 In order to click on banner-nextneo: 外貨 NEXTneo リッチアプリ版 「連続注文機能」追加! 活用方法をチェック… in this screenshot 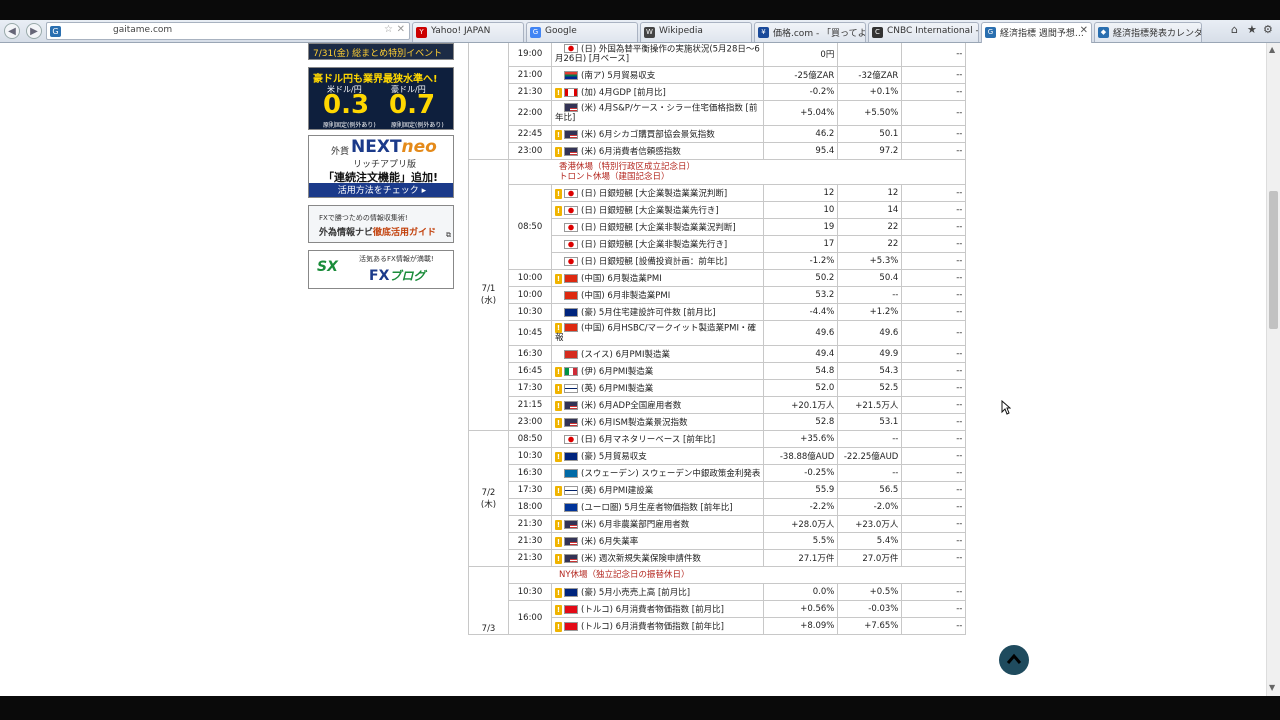, I will do `click(381, 166)`.